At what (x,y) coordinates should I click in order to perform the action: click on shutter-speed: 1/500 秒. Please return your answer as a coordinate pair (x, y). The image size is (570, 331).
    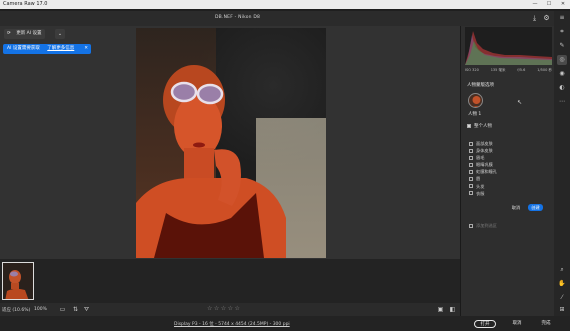
    Looking at the image, I should click on (544, 70).